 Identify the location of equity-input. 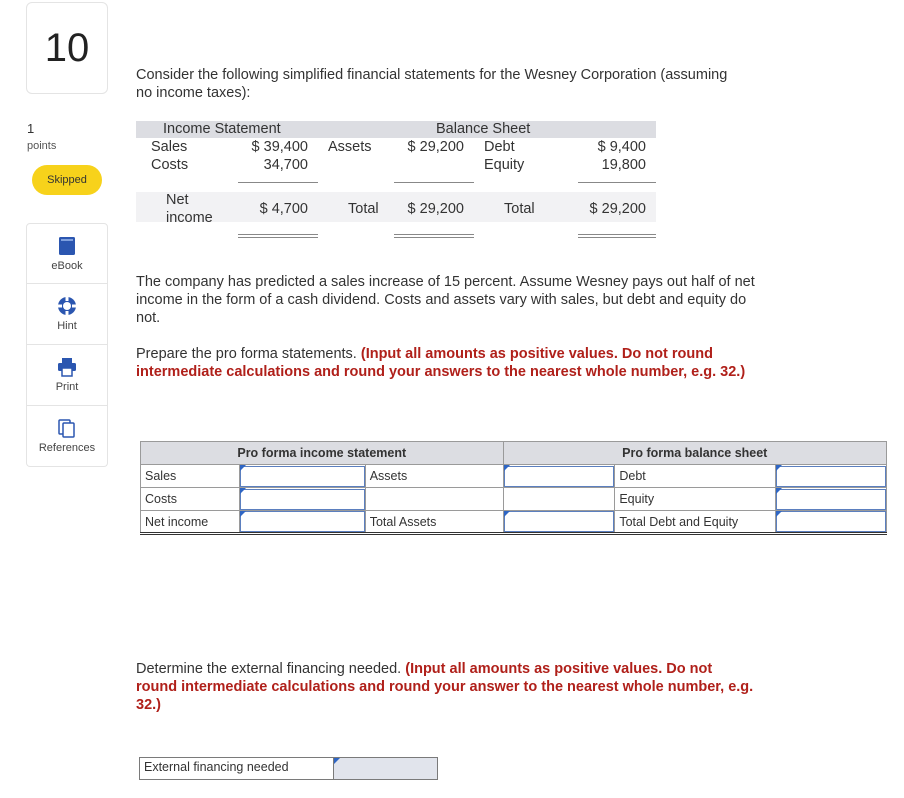
(831, 499).